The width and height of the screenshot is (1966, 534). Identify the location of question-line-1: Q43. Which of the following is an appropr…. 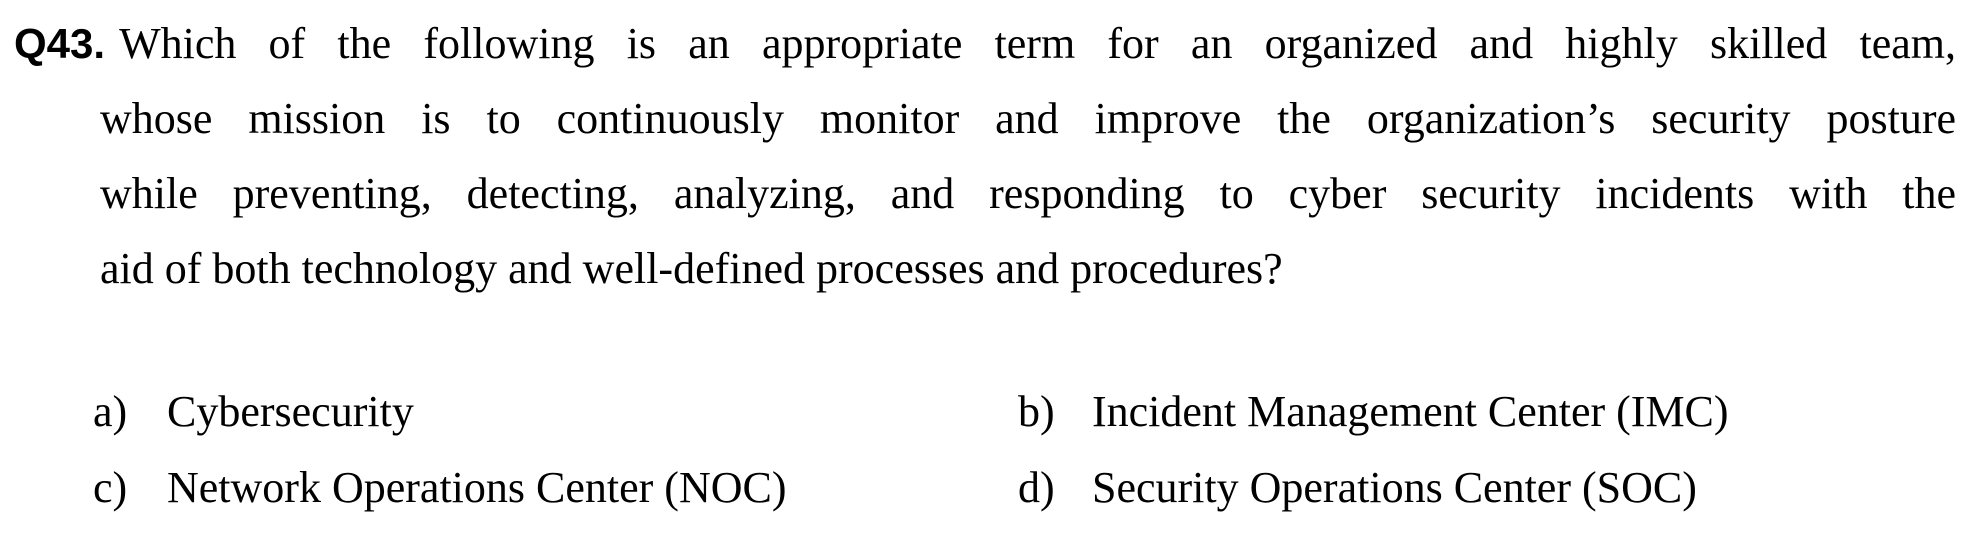
(985, 43).